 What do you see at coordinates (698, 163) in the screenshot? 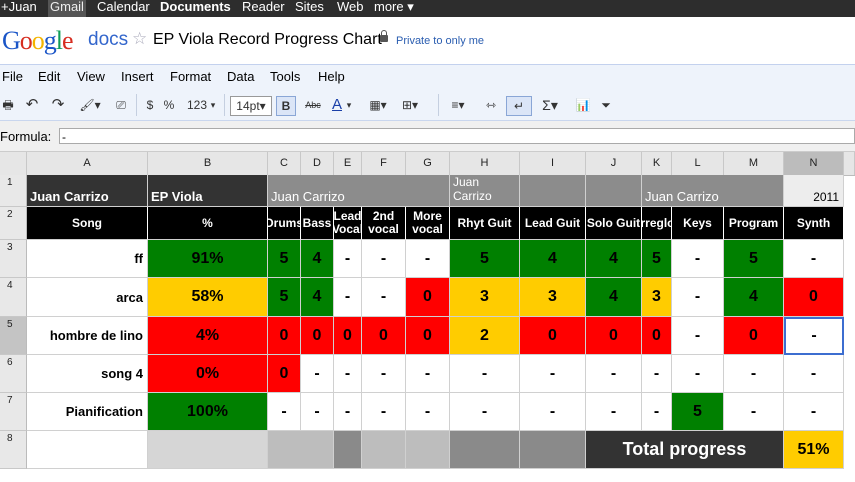
I see `column-header-l: L` at bounding box center [698, 163].